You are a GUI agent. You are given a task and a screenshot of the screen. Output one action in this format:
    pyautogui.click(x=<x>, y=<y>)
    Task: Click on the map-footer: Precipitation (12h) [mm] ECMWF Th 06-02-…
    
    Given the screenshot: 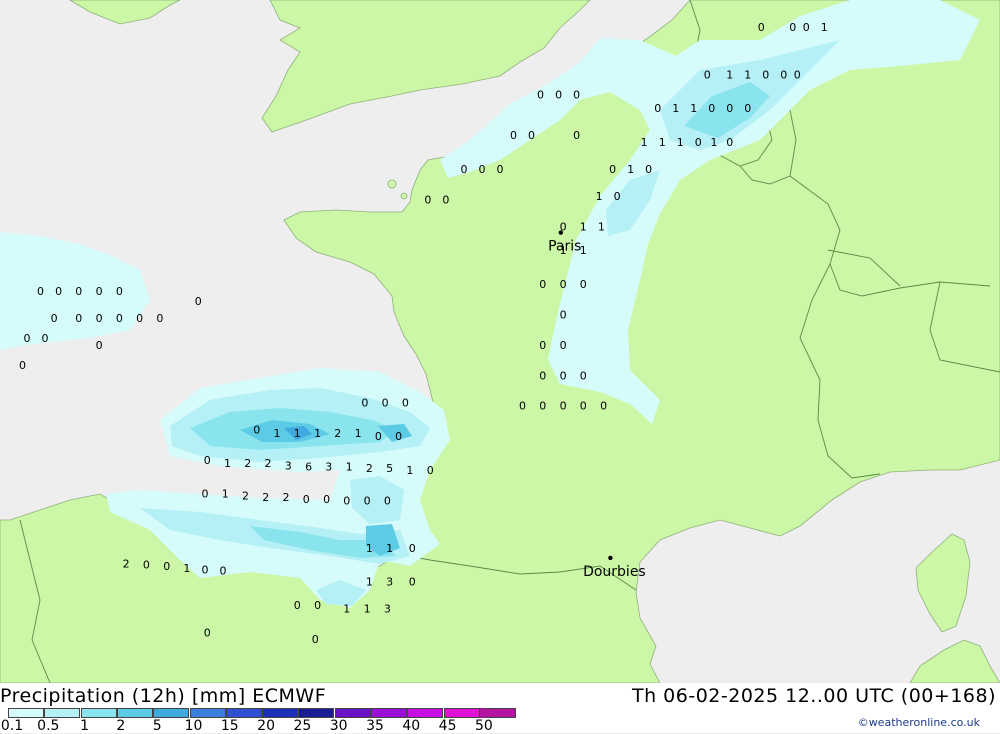 What is the action you would take?
    pyautogui.click(x=500, y=708)
    